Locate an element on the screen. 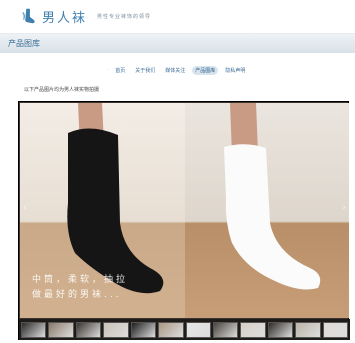 The height and width of the screenshot is (343, 355). site-header: 男人袜 男性专业袜饰的领导 is located at coordinates (177, 15).